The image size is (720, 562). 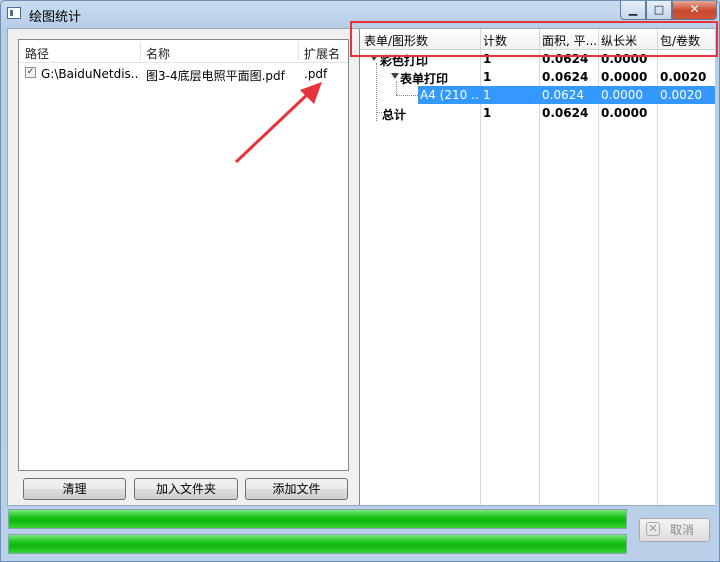 What do you see at coordinates (158, 53) in the screenshot?
I see `header-name: 名称` at bounding box center [158, 53].